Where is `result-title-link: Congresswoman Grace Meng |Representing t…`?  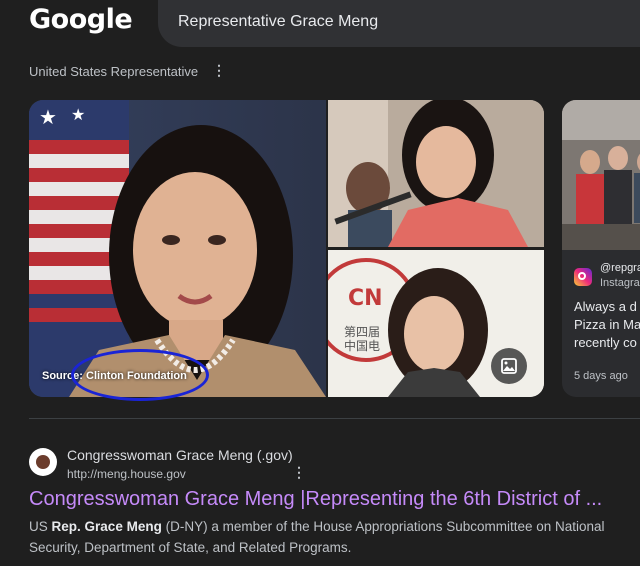 result-title-link: Congresswoman Grace Meng |Representing t… is located at coordinates (315, 499).